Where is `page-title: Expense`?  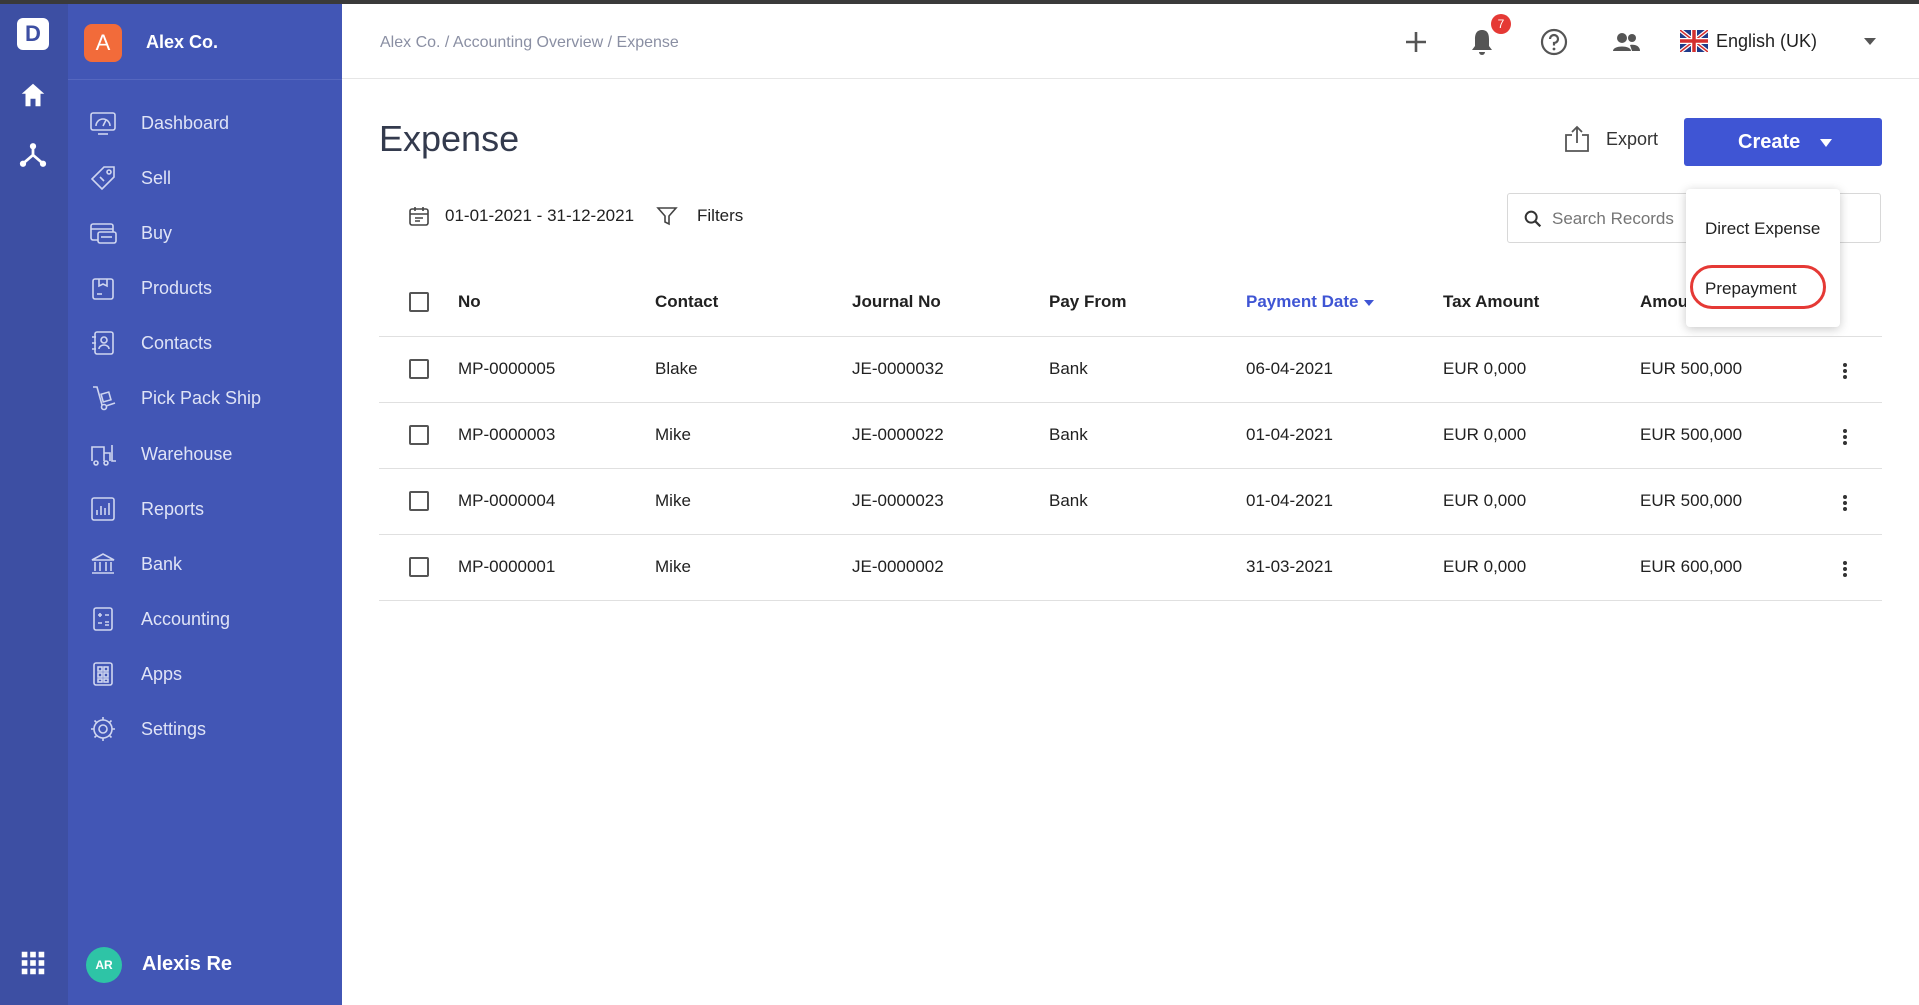 page-title: Expense is located at coordinates (449, 138).